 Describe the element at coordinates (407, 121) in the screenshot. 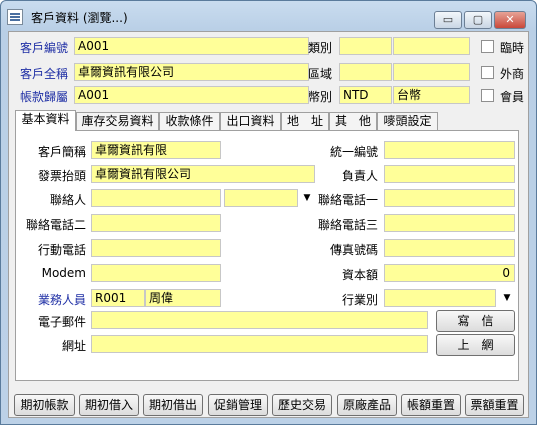

I see `tab-shipping-mark: 嘜頭設定` at that location.